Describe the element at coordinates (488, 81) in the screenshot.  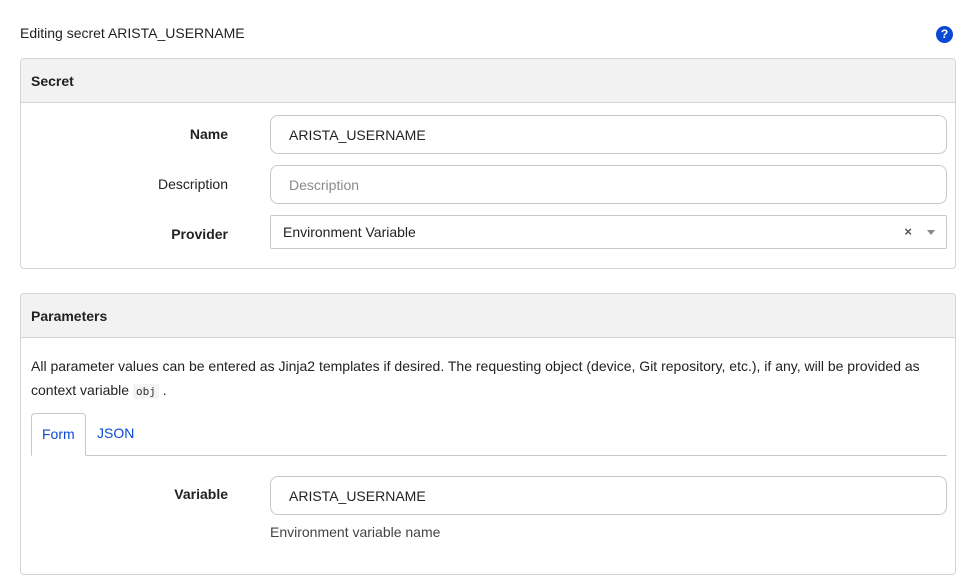
I see `secret-panel-heading: Secret` at that location.